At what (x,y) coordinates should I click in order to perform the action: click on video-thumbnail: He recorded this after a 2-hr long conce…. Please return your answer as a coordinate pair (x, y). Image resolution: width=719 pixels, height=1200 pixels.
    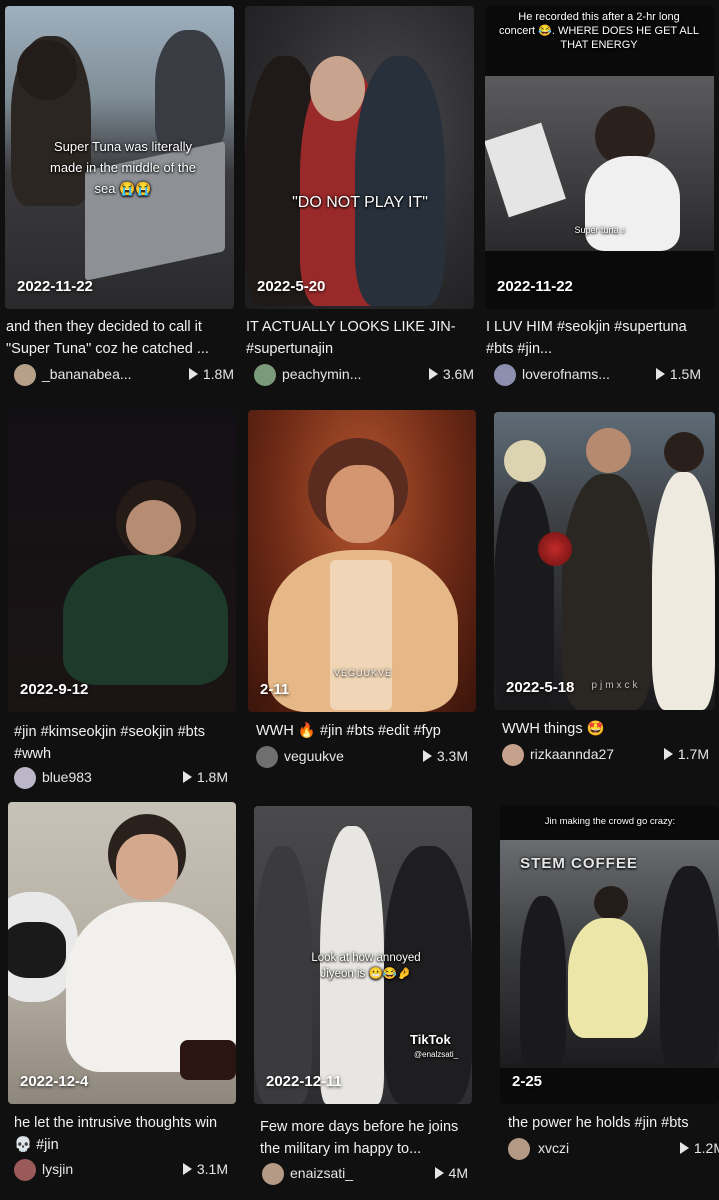
    Looking at the image, I should click on (599, 157).